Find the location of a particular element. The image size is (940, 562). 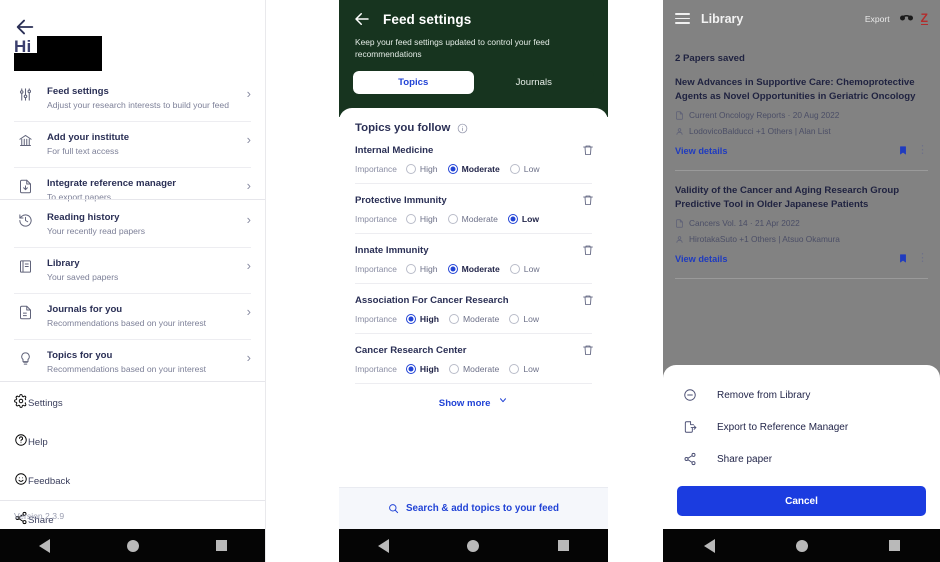

page-title: Feed settings is located at coordinates (427, 19).